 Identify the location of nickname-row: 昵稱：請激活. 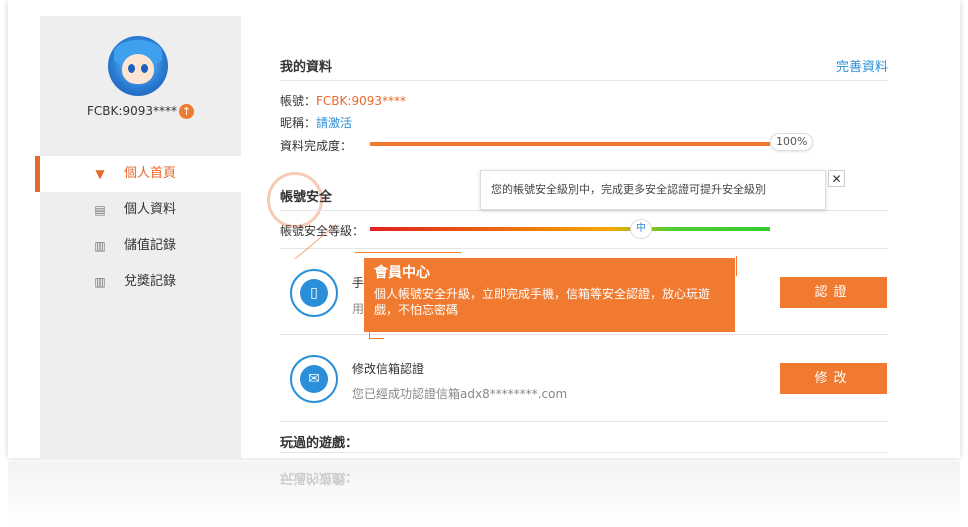
(316, 122).